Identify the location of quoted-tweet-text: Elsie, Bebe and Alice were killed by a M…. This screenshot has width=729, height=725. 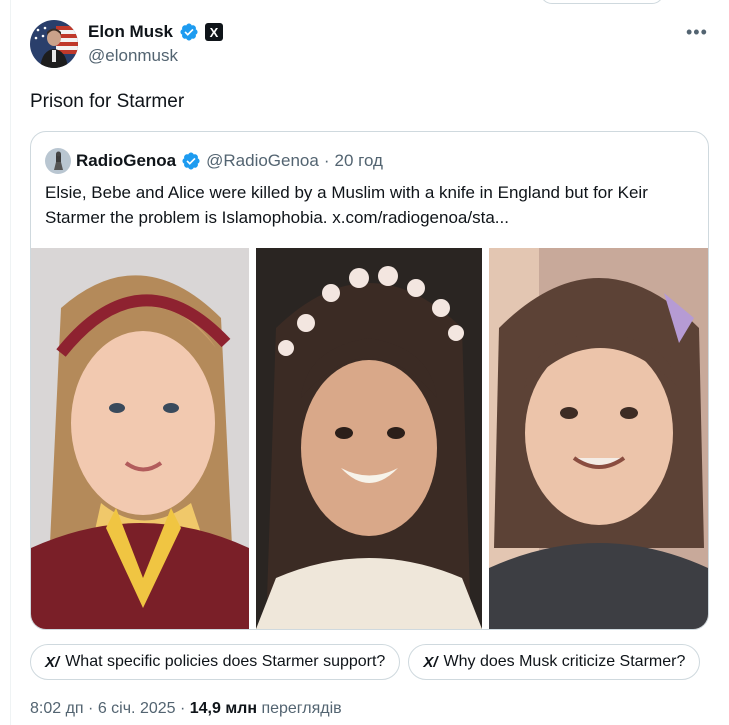
(346, 205).